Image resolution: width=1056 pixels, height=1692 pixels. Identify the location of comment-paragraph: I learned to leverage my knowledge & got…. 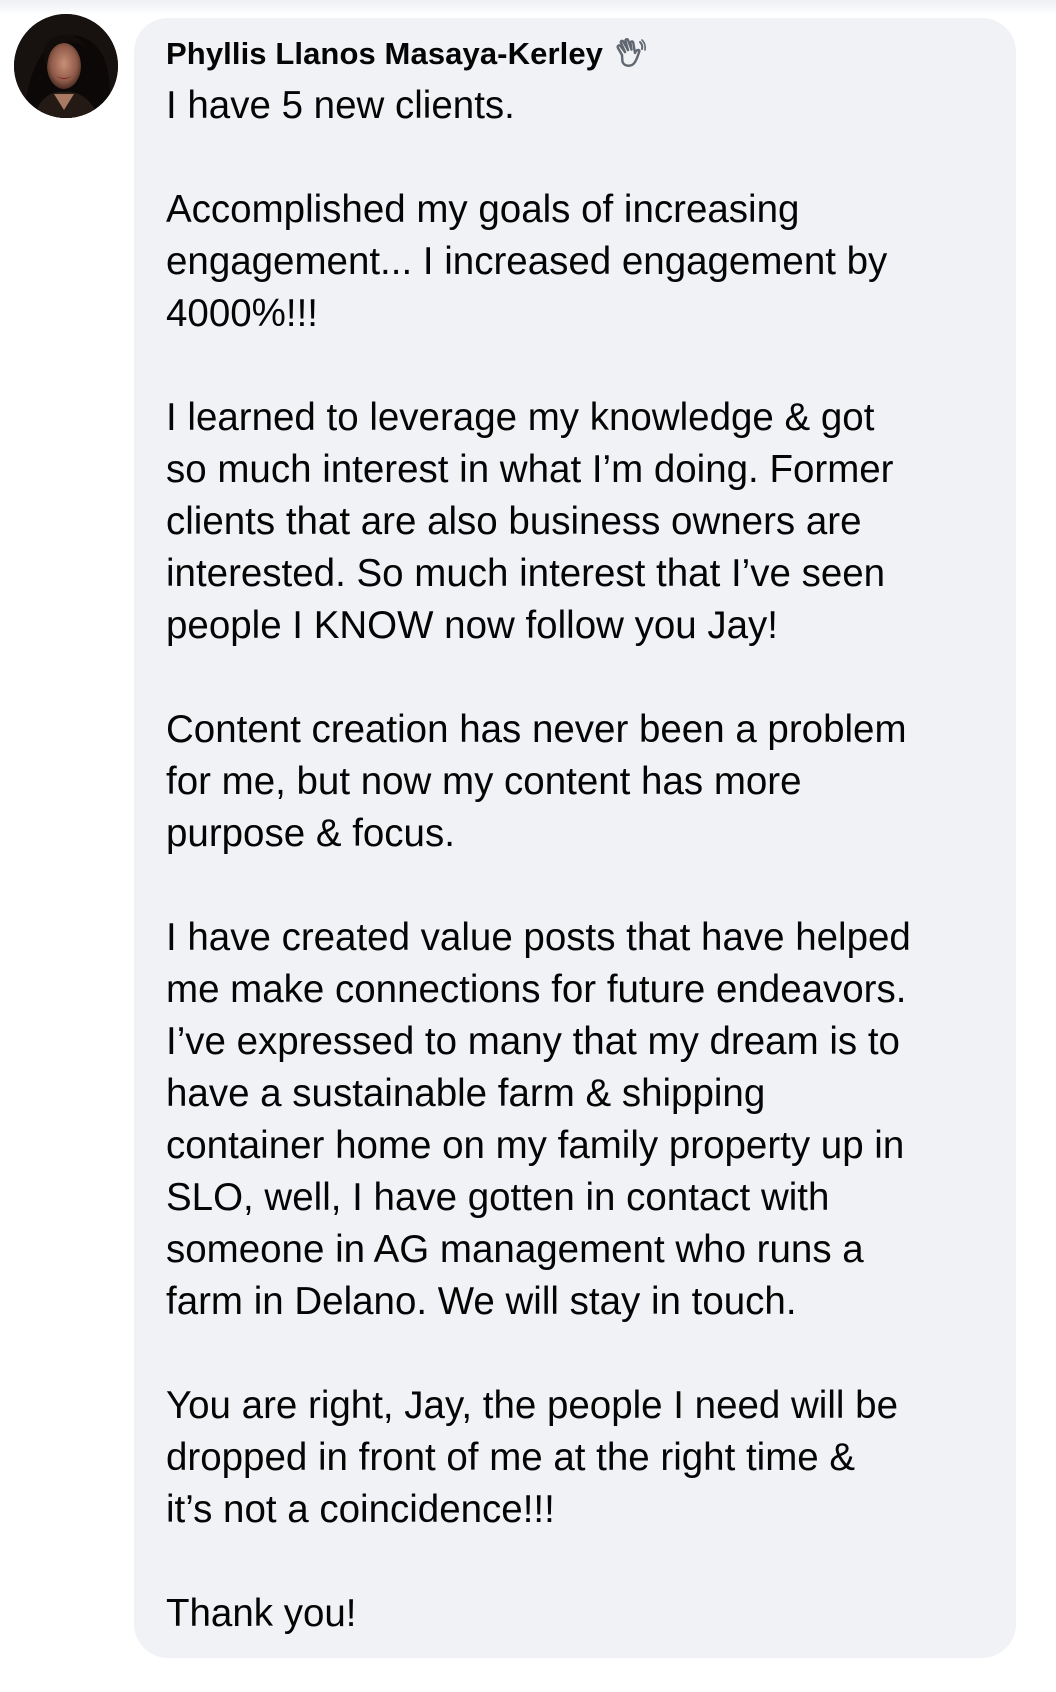
(530, 521).